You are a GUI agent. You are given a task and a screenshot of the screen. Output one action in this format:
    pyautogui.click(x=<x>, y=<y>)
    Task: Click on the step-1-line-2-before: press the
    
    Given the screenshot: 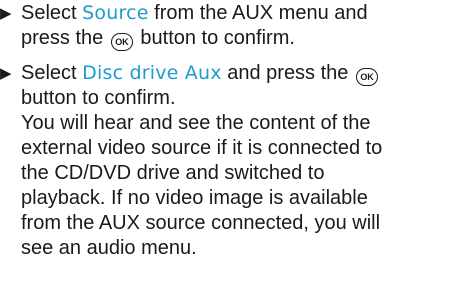 What is the action you would take?
    pyautogui.click(x=65, y=38)
    